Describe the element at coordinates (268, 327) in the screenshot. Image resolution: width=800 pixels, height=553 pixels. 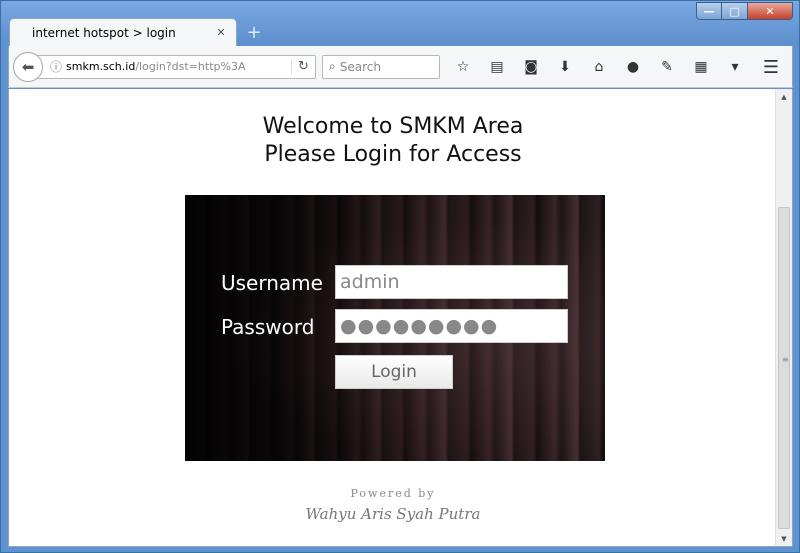
I see `password-label: Password` at that location.